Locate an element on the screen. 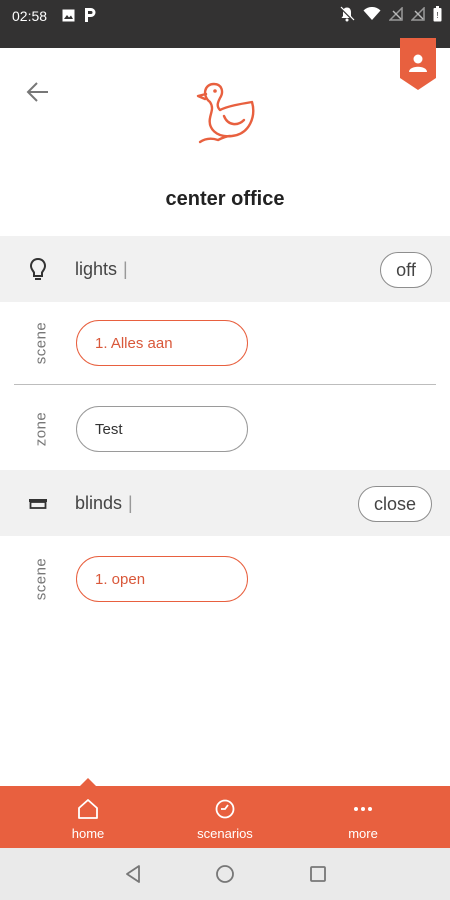  nav-scenarios: scenarios is located at coordinates (225, 817).